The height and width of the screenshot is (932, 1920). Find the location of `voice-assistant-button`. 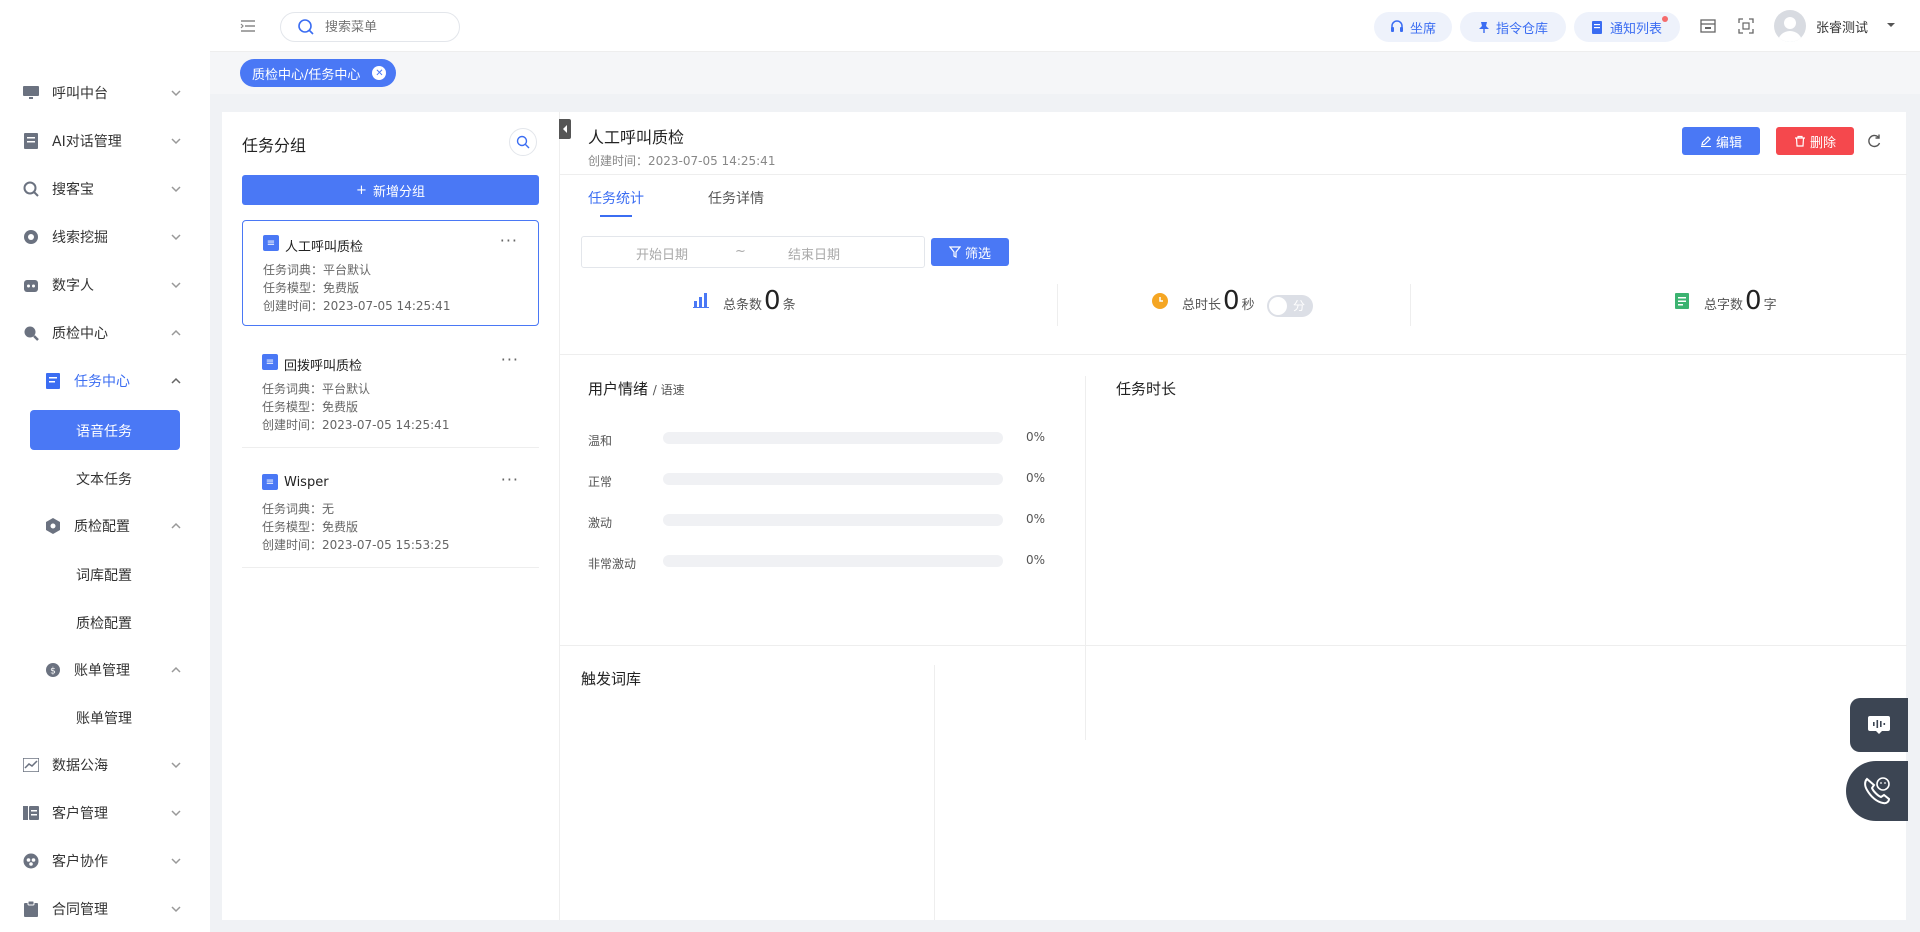

voice-assistant-button is located at coordinates (1879, 725).